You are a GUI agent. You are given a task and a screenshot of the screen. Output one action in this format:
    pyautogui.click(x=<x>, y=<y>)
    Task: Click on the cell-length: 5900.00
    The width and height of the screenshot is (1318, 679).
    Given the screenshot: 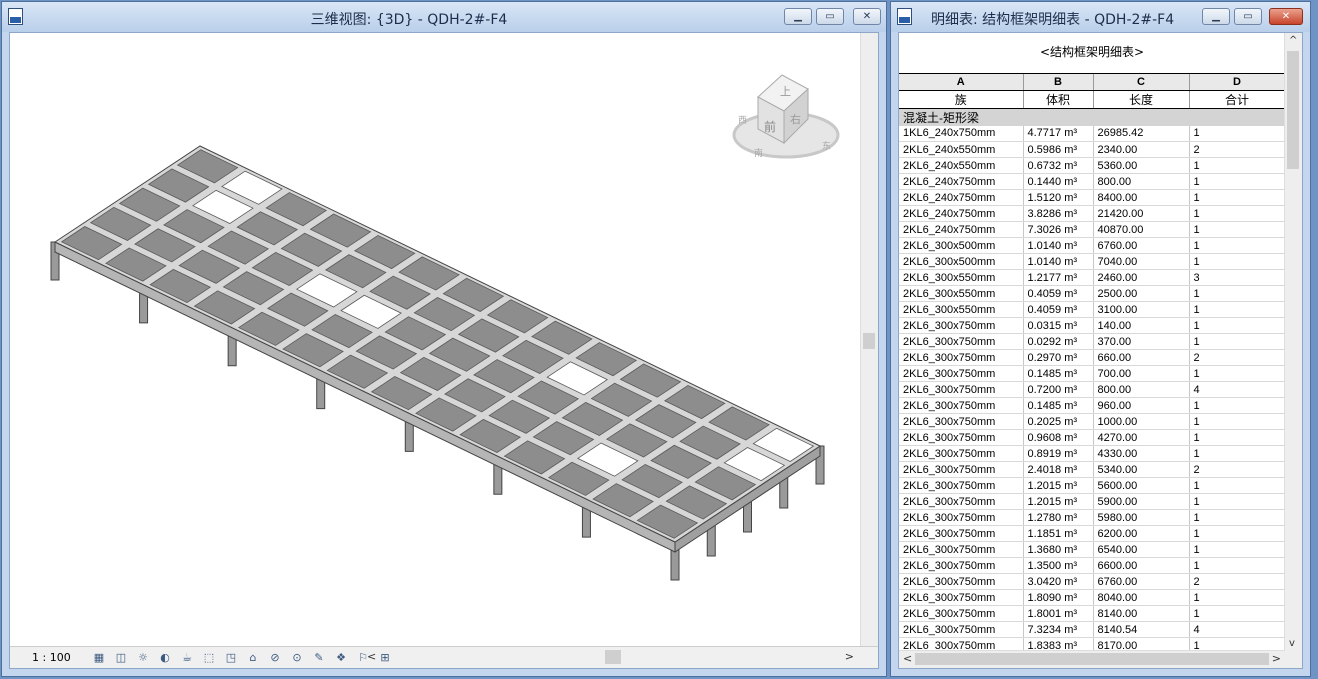 What is the action you would take?
    pyautogui.click(x=1141, y=501)
    